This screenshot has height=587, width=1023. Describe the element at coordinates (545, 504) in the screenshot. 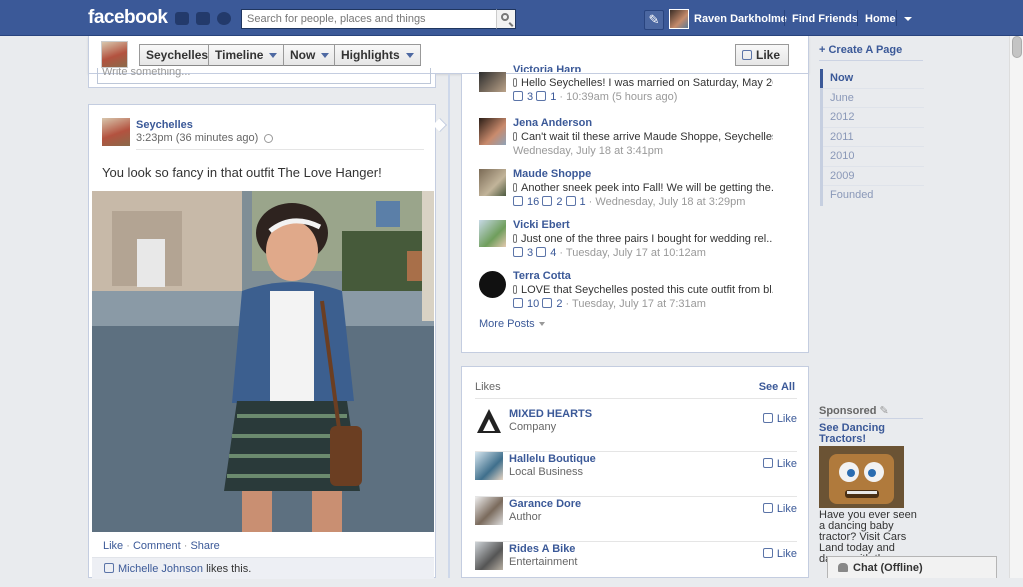

I see `liked-page-name: Garance Dore` at that location.